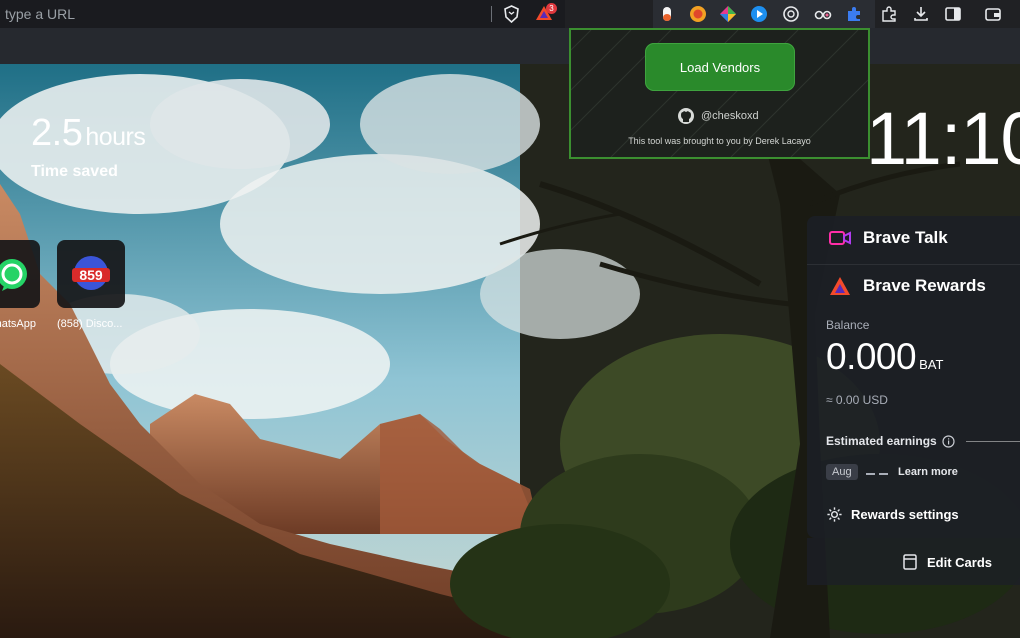 This screenshot has height=638, width=1020. I want to click on glasses-extension-icon, so click(823, 14).